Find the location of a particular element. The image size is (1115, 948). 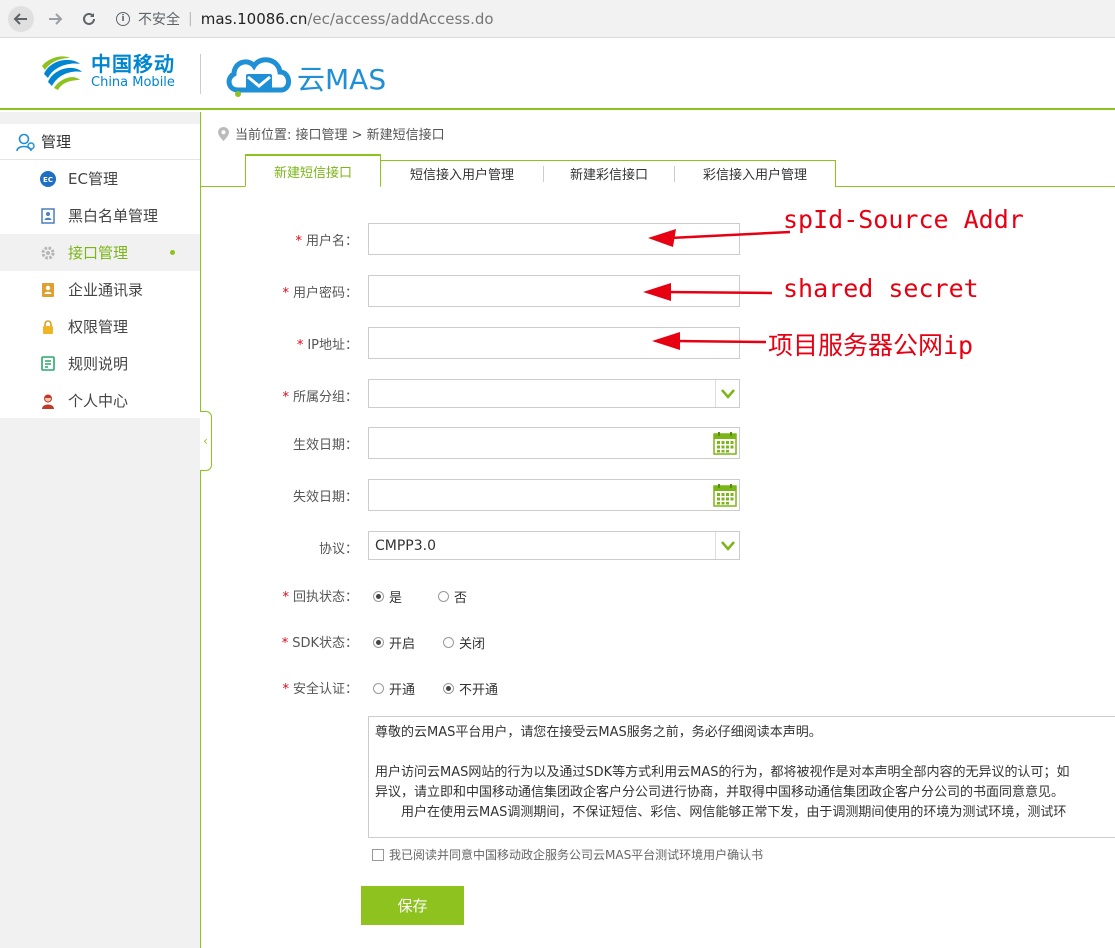

ip-label: * IP地址： is located at coordinates (278, 343).